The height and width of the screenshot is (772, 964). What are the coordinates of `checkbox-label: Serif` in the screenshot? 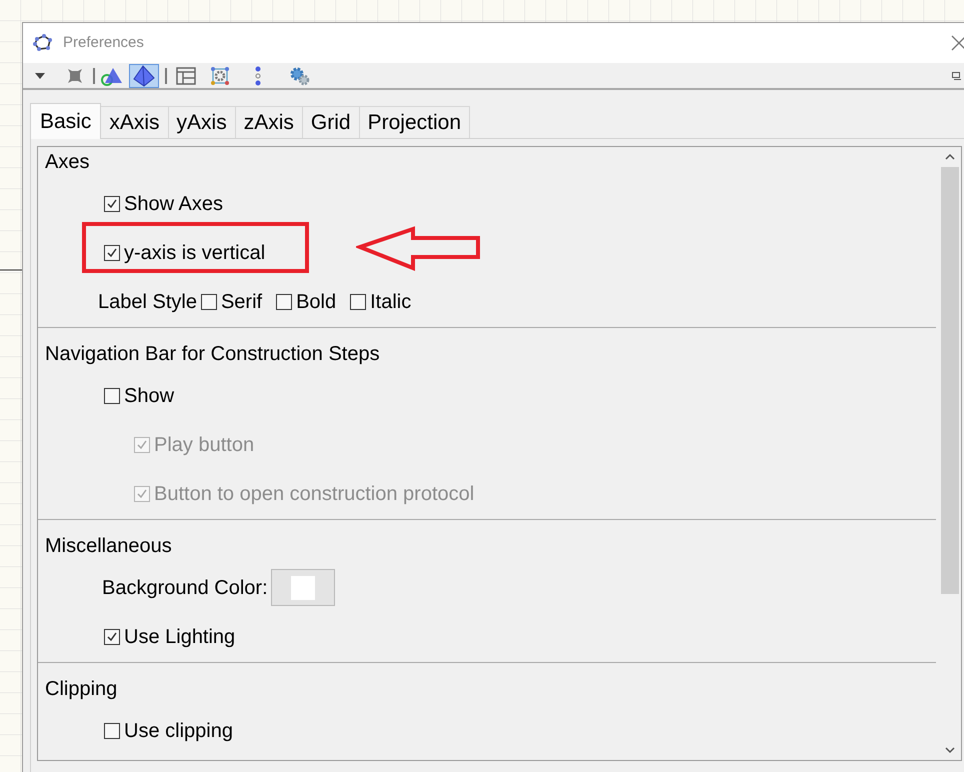 It's located at (241, 302).